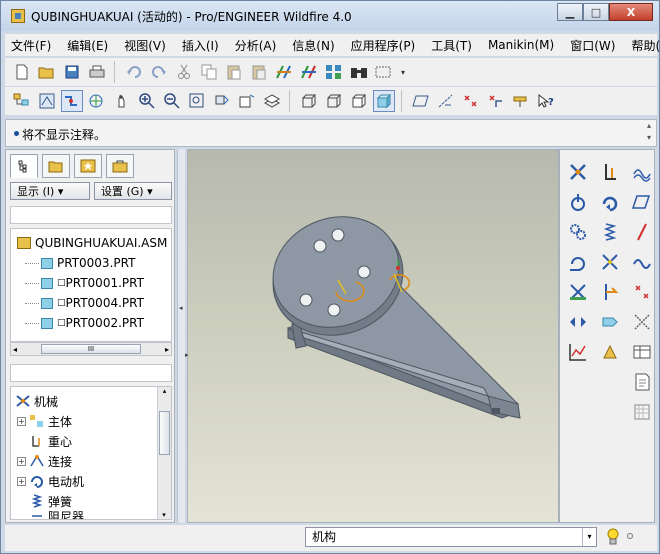 This screenshot has height=554, width=660. Describe the element at coordinates (578, 202) in the screenshot. I see `servo-motor-icon` at that location.